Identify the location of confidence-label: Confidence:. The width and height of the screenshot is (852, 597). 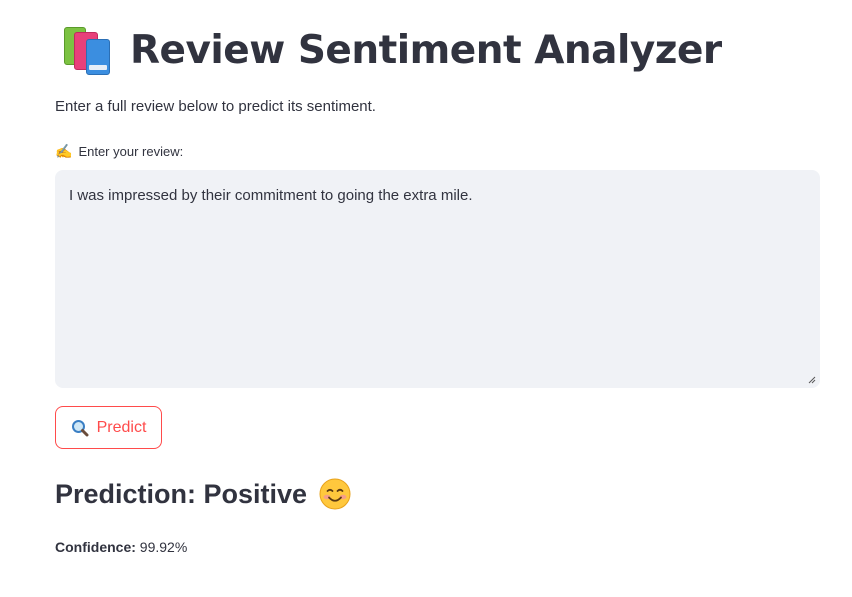
(95, 547).